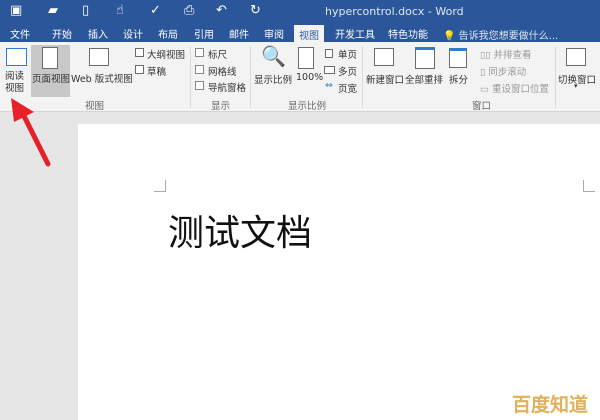 Image resolution: width=600 pixels, height=420 pixels. What do you see at coordinates (307, 106) in the screenshot?
I see `zoom-group-label: 显示比例` at bounding box center [307, 106].